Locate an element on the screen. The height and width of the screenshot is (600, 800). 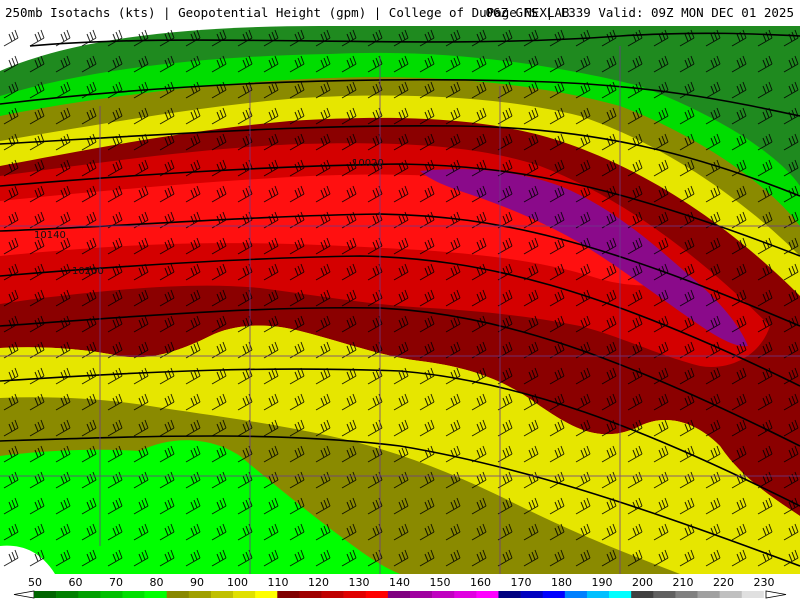
legend-tick-210: 210 is located at coordinates (683, 582).